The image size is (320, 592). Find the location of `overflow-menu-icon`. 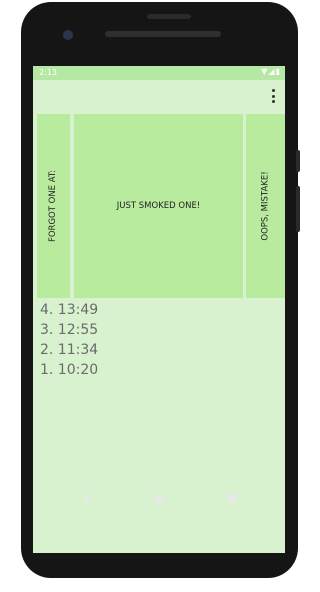

overflow-menu-icon is located at coordinates (273, 96).